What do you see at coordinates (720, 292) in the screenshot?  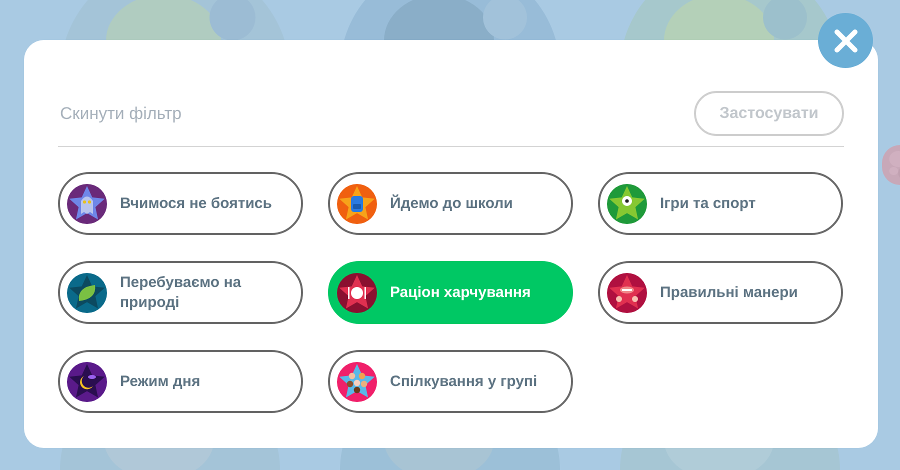 I see `category-button: Правильні манери` at bounding box center [720, 292].